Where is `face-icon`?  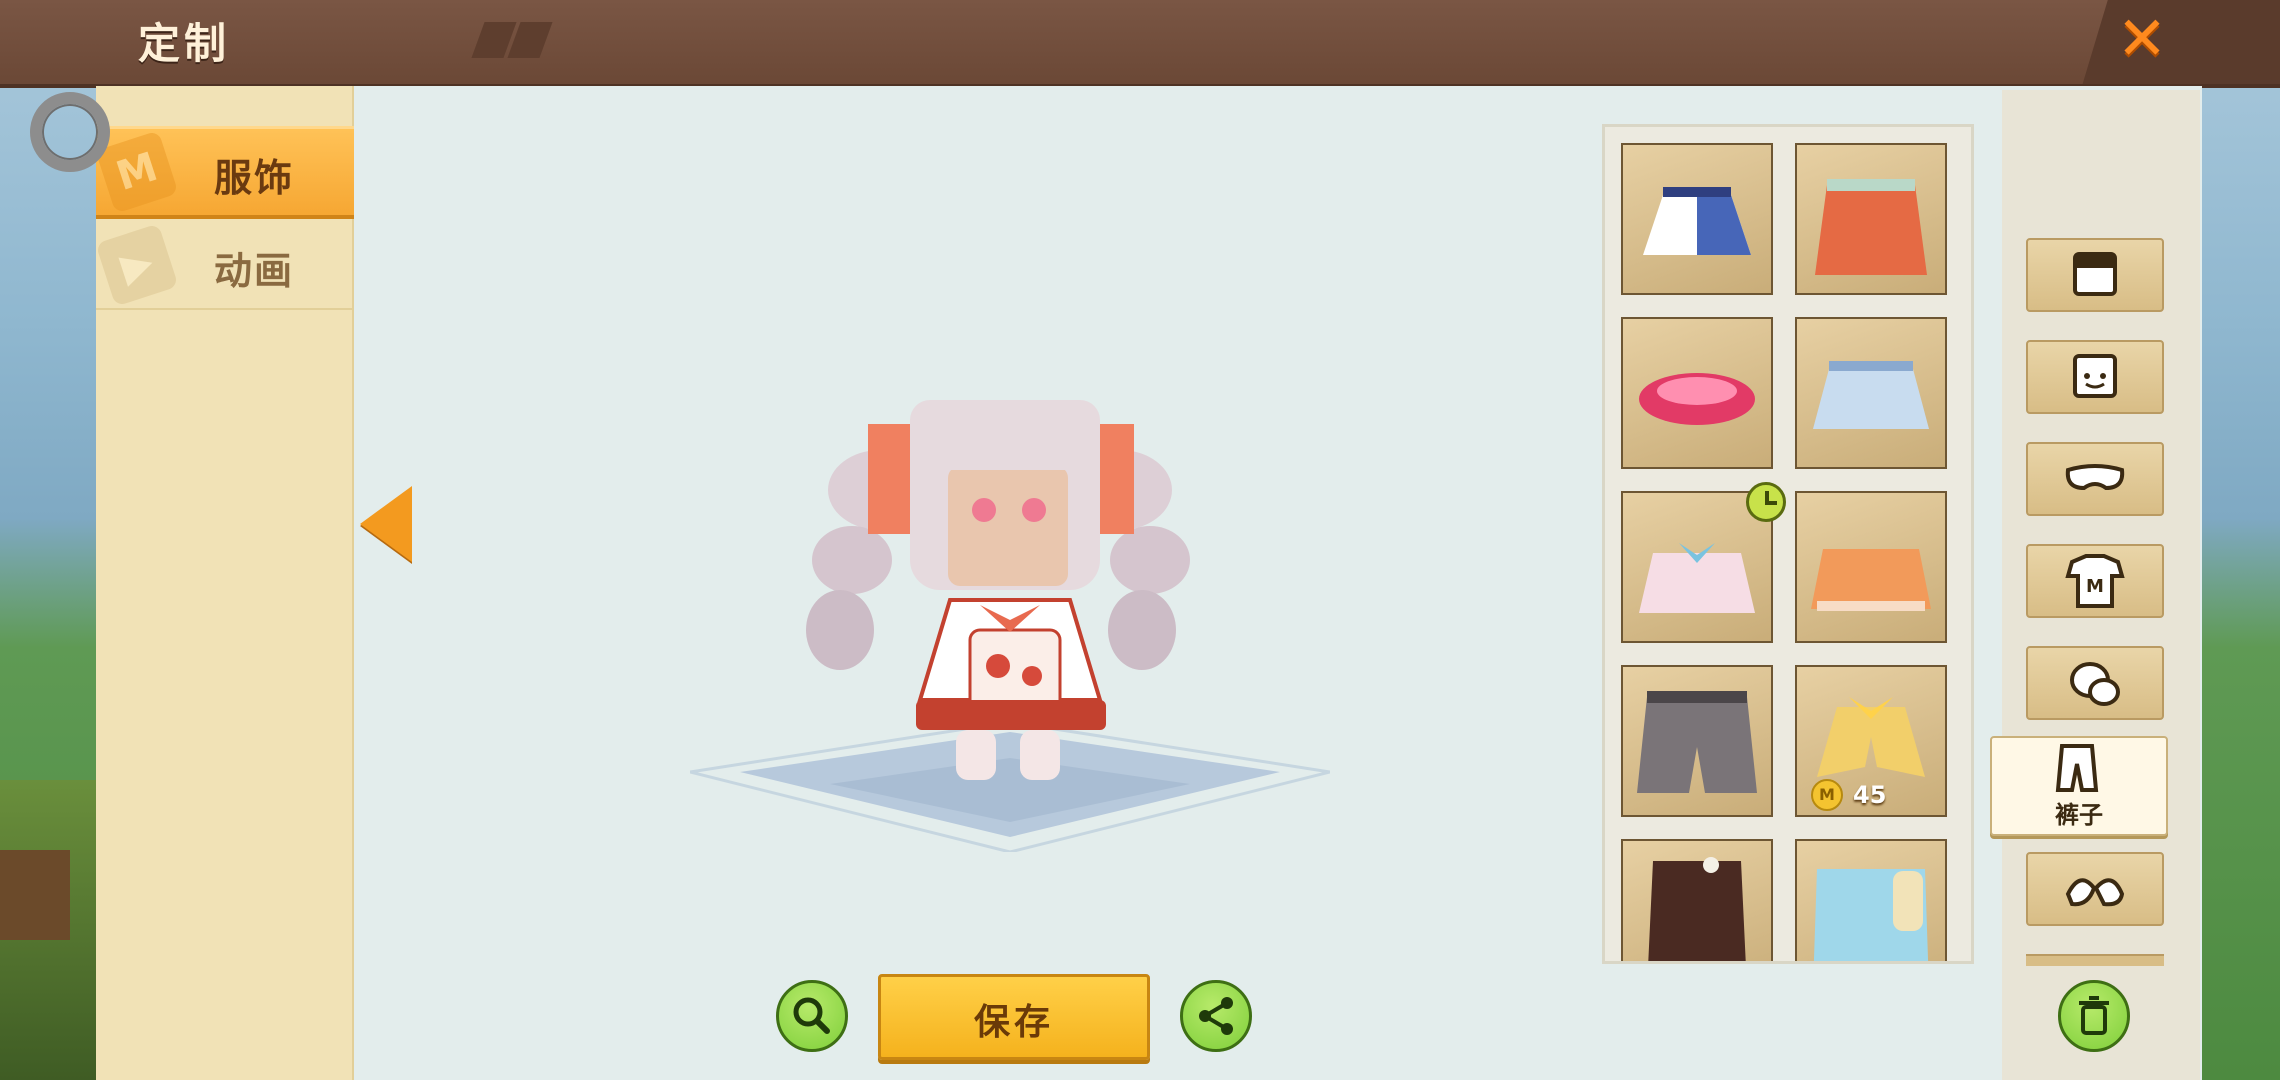 face-icon is located at coordinates (2095, 376).